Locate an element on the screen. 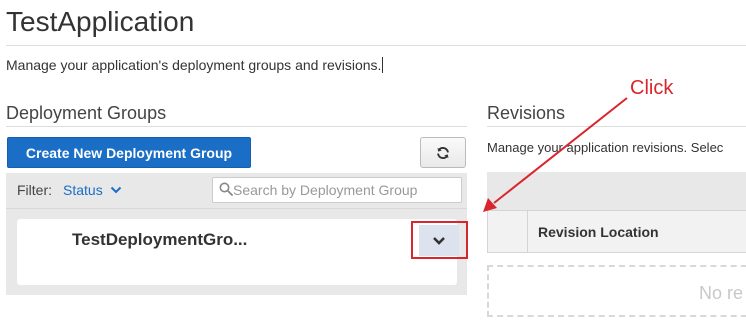 Image resolution: width=746 pixels, height=320 pixels. text-cursor is located at coordinates (383, 65).